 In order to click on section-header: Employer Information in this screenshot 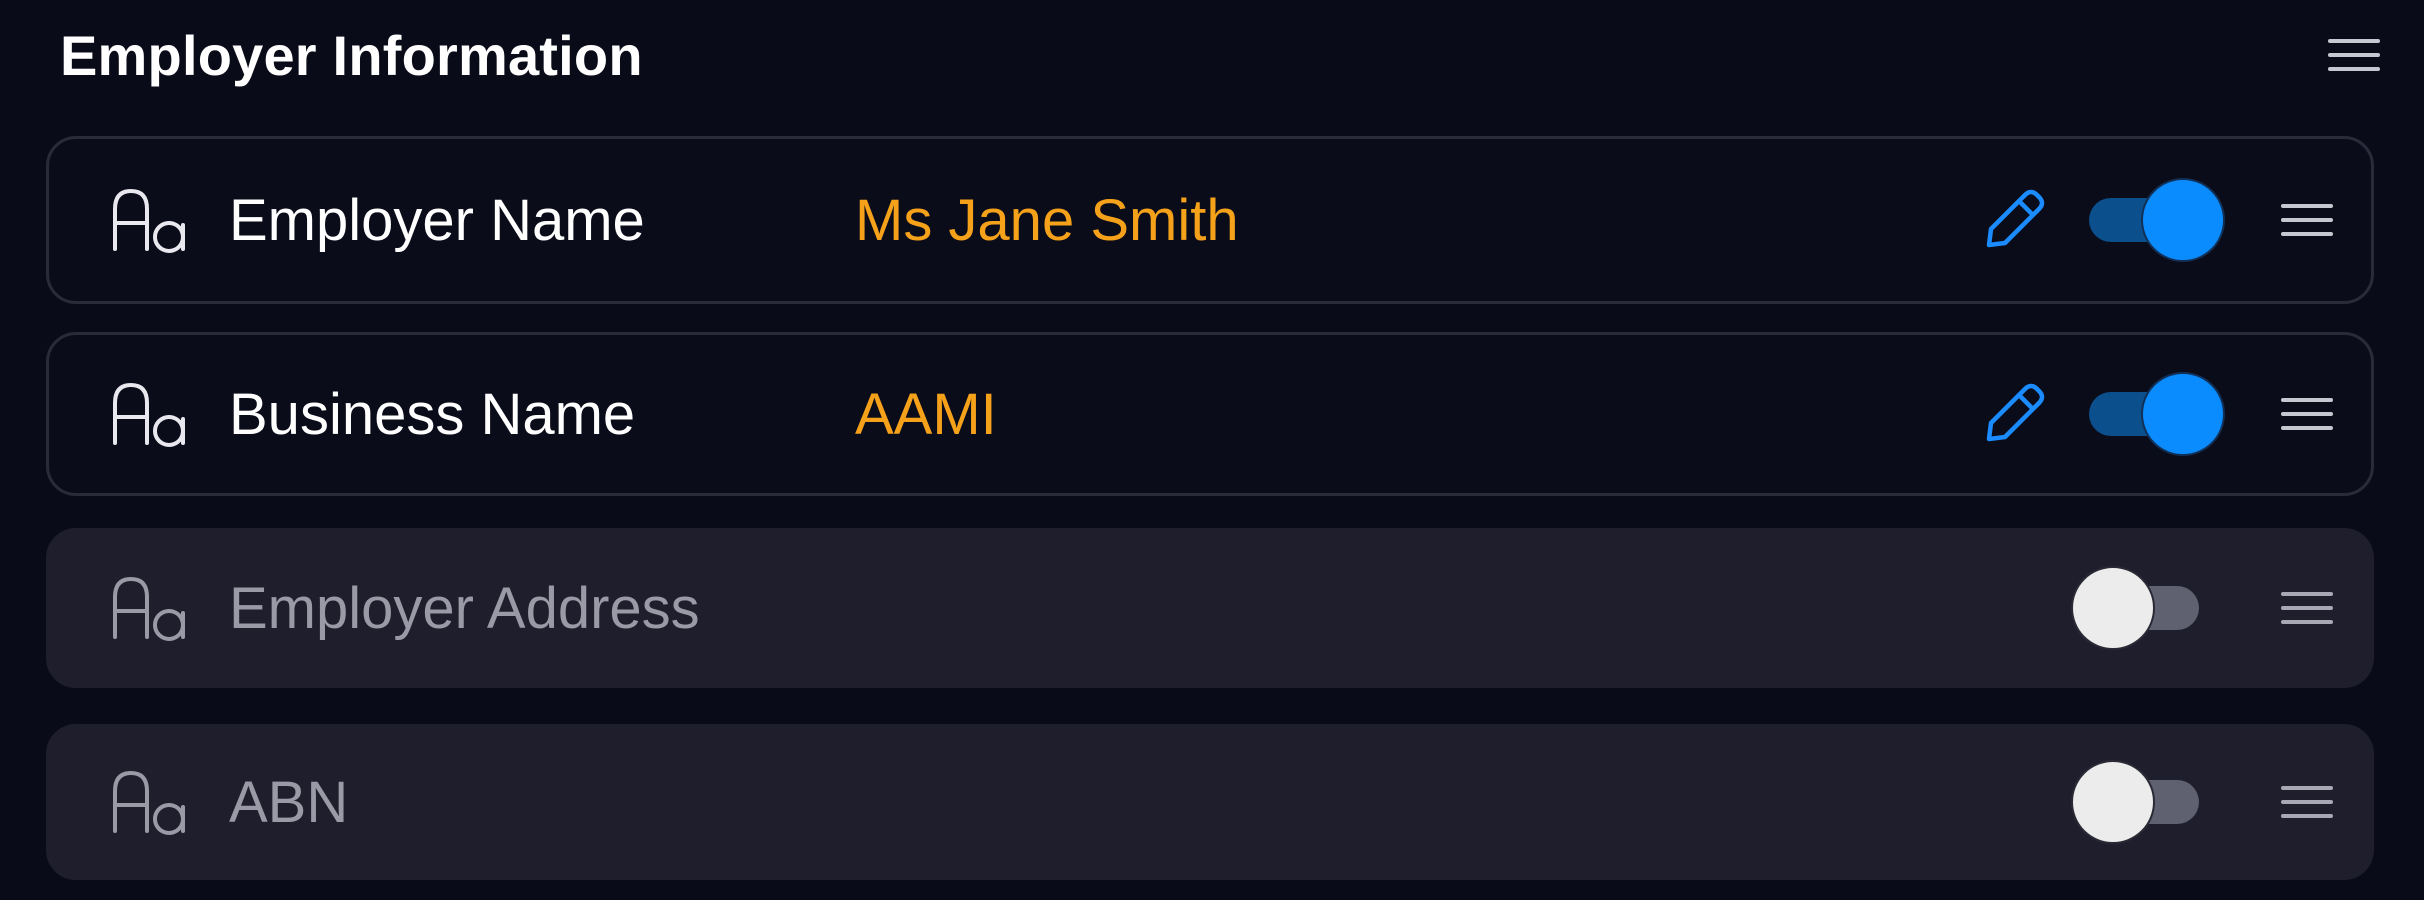, I will do `click(1220, 55)`.